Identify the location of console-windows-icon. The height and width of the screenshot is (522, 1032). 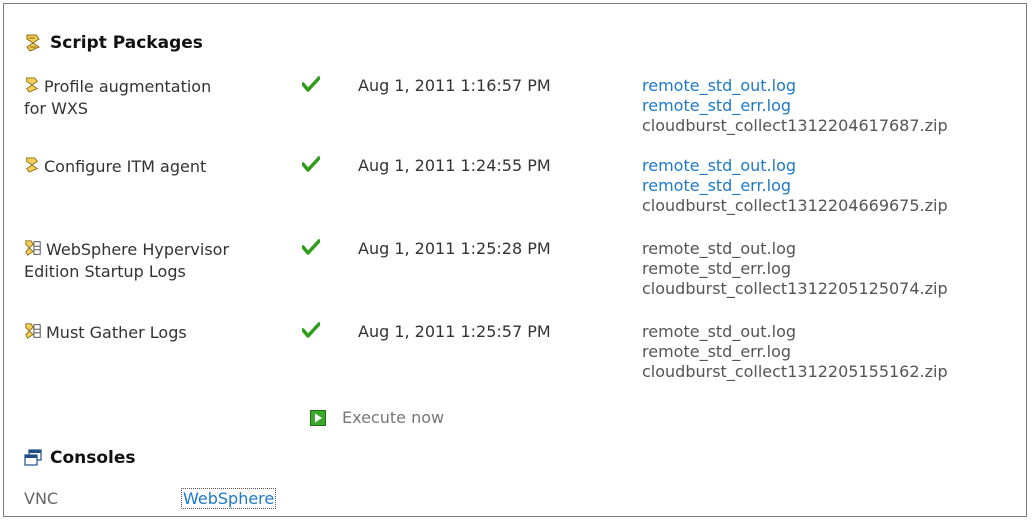
(33, 458).